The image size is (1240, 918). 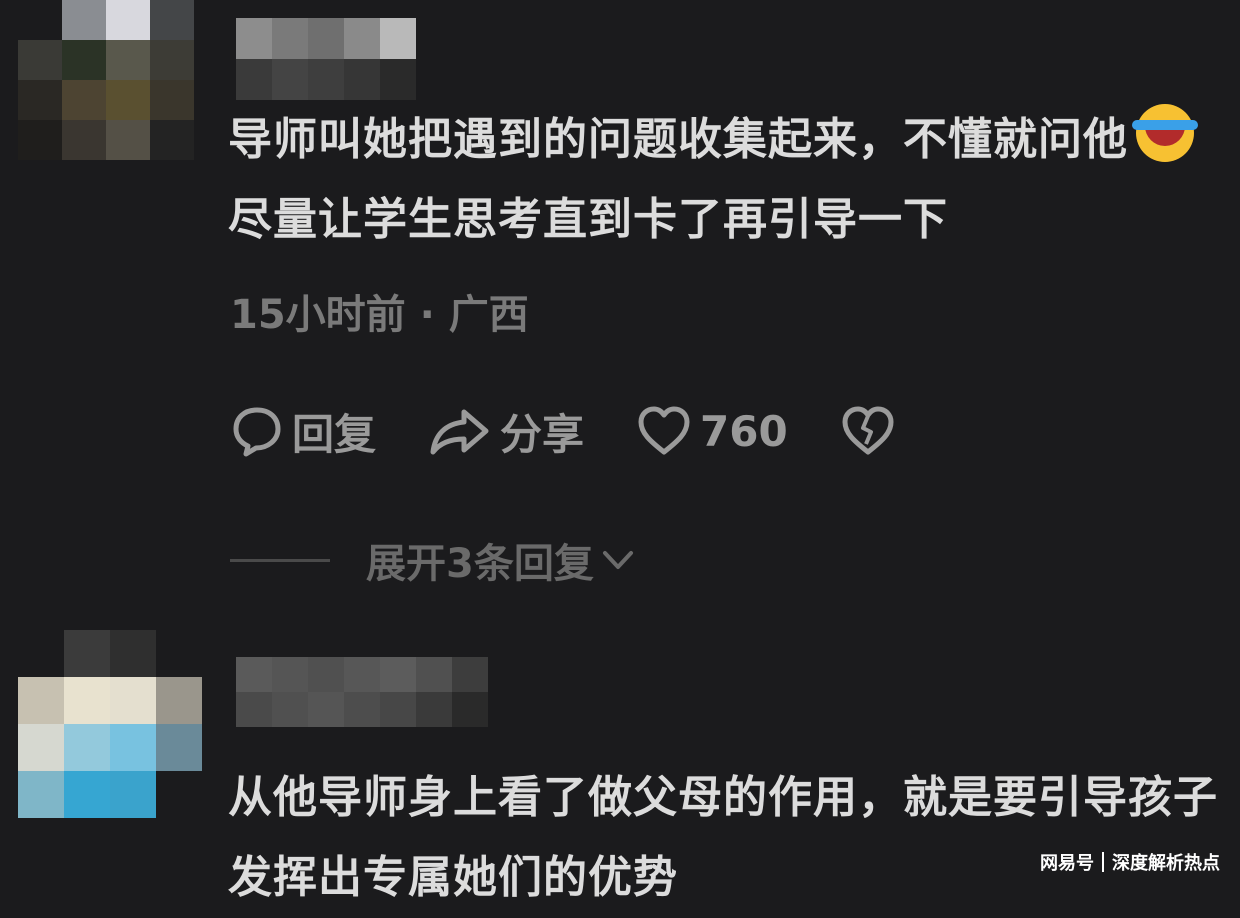 I want to click on chevron-down-icon, so click(x=617, y=560).